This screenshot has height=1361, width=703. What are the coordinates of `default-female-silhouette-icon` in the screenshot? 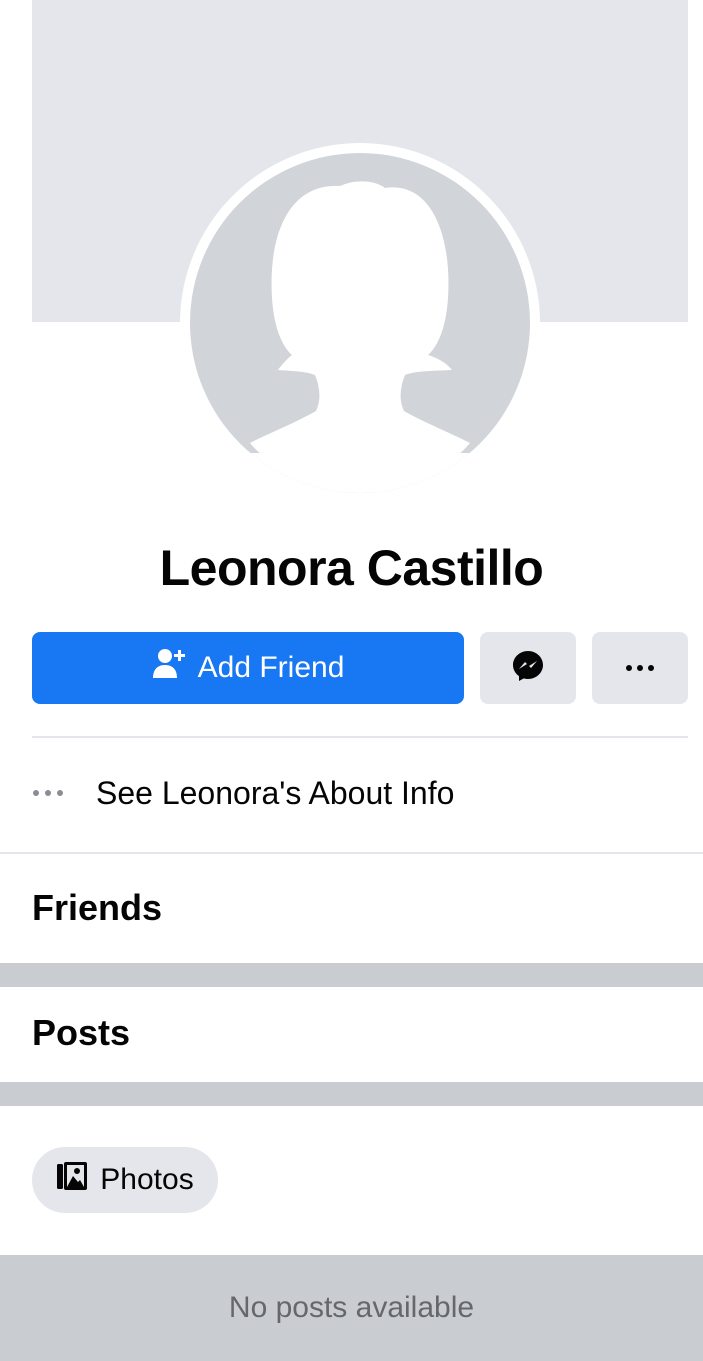 It's located at (360, 337).